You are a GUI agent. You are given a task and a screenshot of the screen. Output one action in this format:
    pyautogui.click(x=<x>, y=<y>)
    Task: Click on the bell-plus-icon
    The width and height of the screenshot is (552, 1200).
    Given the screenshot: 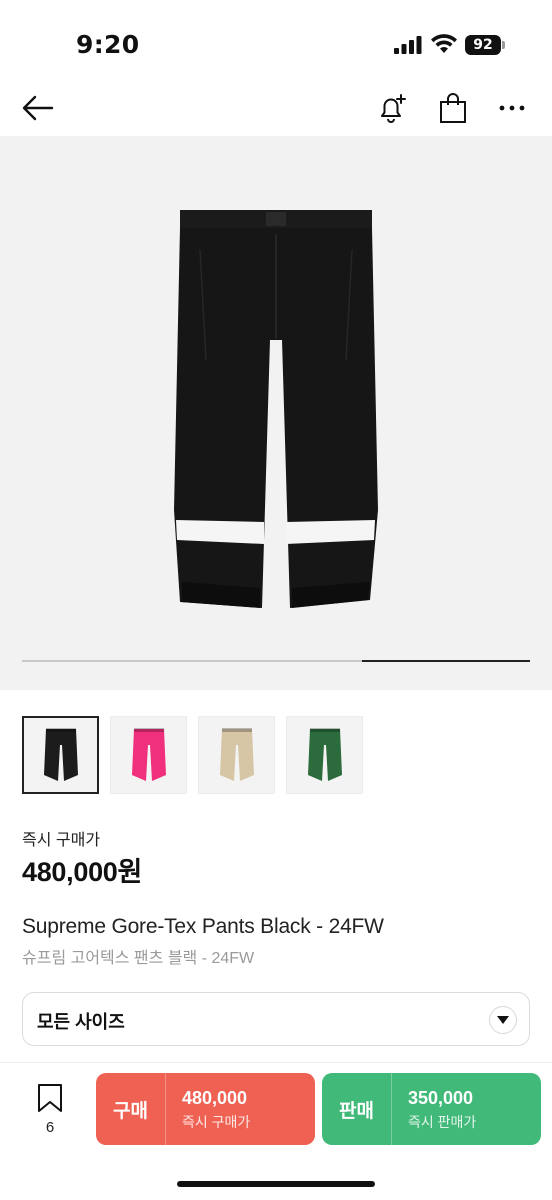 What is the action you would take?
    pyautogui.click(x=392, y=108)
    